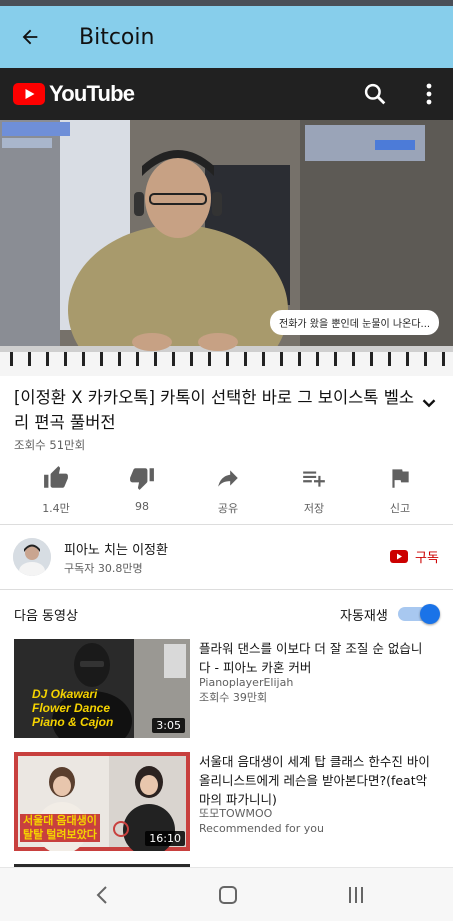 Image resolution: width=453 pixels, height=921 pixels. I want to click on share-button: 공유, so click(228, 490).